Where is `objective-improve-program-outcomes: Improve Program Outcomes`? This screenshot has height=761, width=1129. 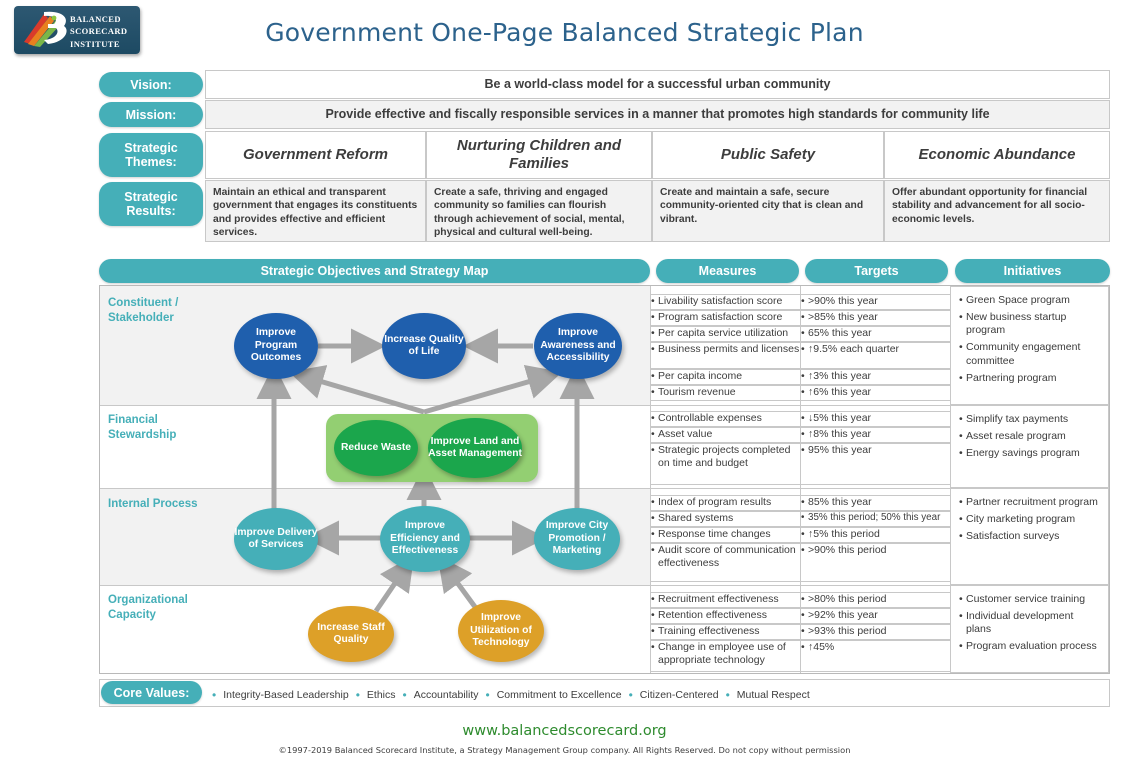 objective-improve-program-outcomes: Improve Program Outcomes is located at coordinates (276, 346).